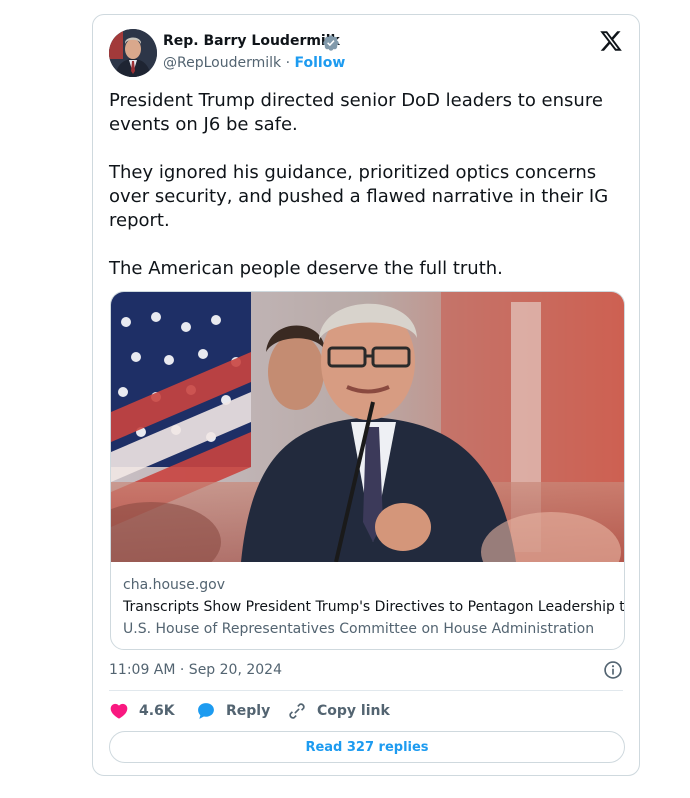 This screenshot has height=798, width=690. What do you see at coordinates (611, 41) in the screenshot?
I see `x-logo-icon` at bounding box center [611, 41].